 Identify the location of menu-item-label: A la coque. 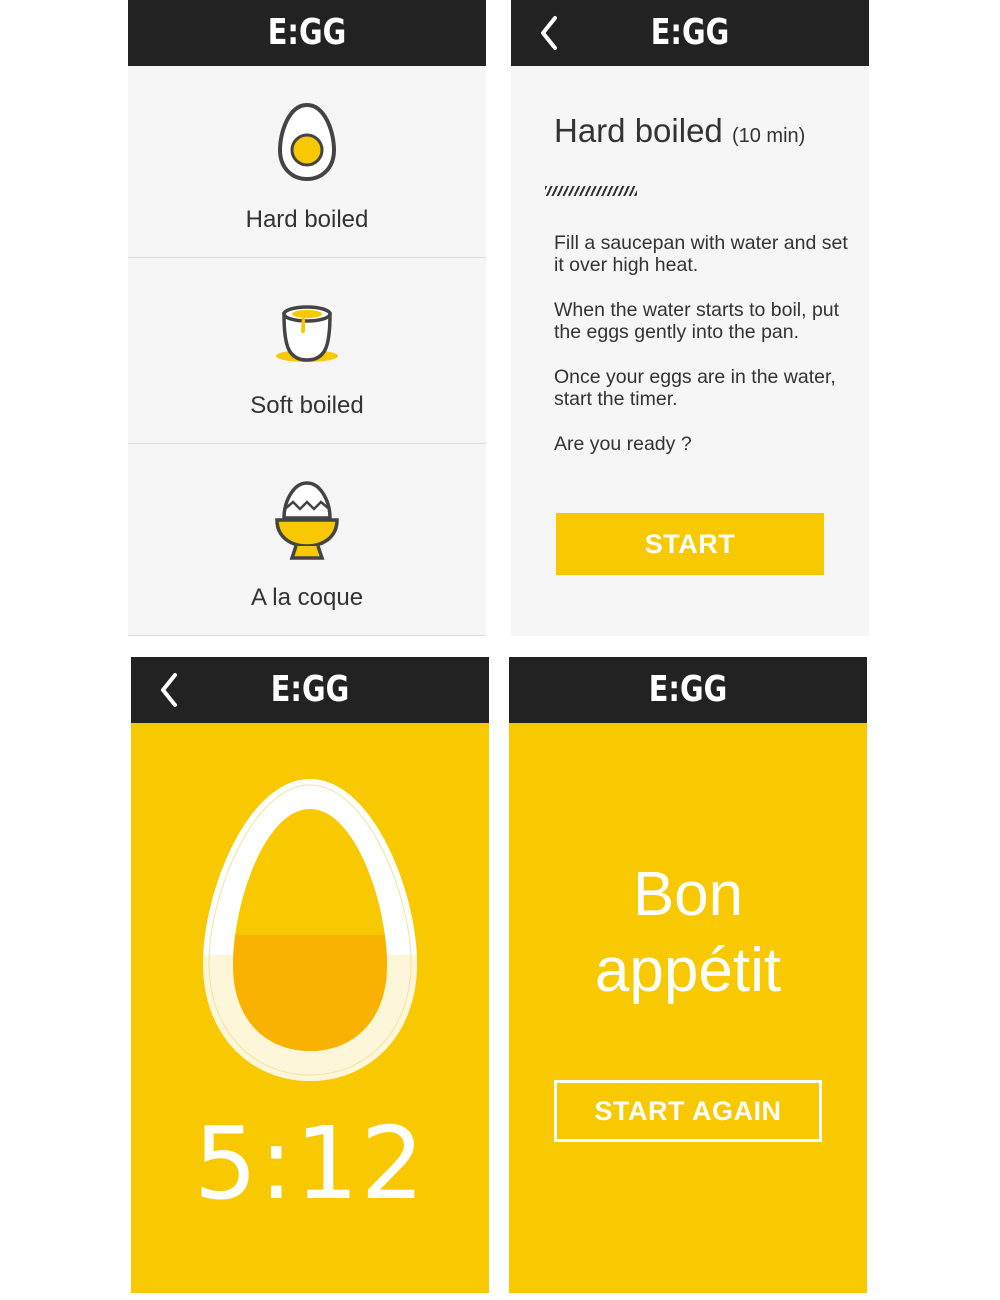
(307, 597).